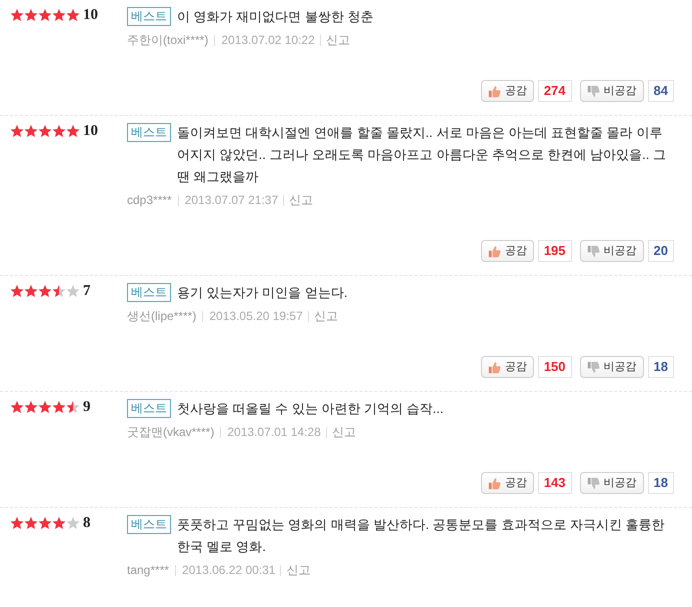  What do you see at coordinates (86, 523) in the screenshot?
I see `score: 8` at bounding box center [86, 523].